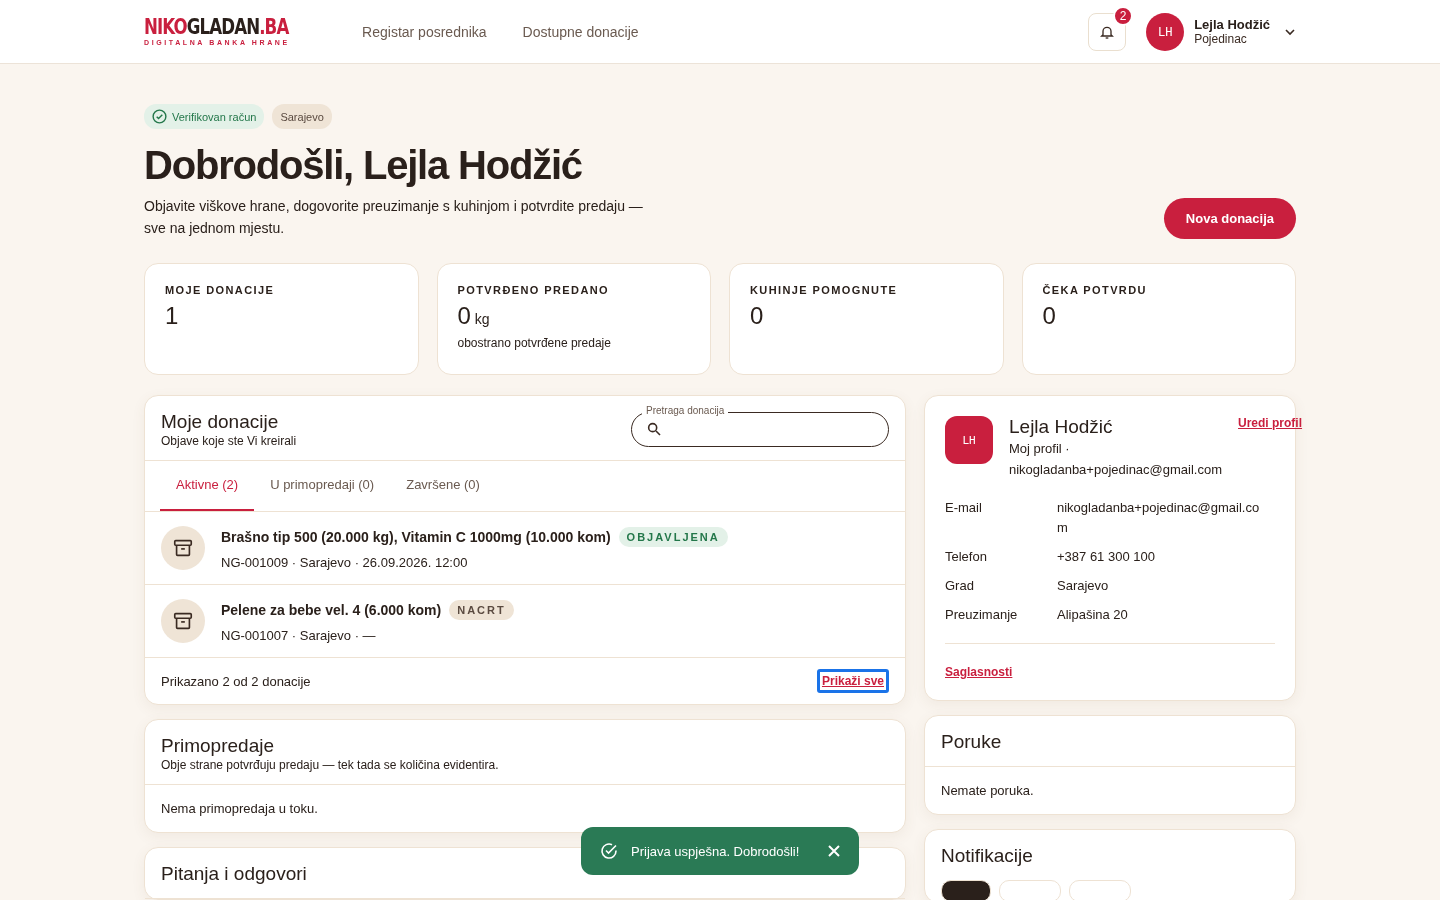 The image size is (1440, 900). What do you see at coordinates (969, 440) in the screenshot?
I see `profile-avatar: LH` at bounding box center [969, 440].